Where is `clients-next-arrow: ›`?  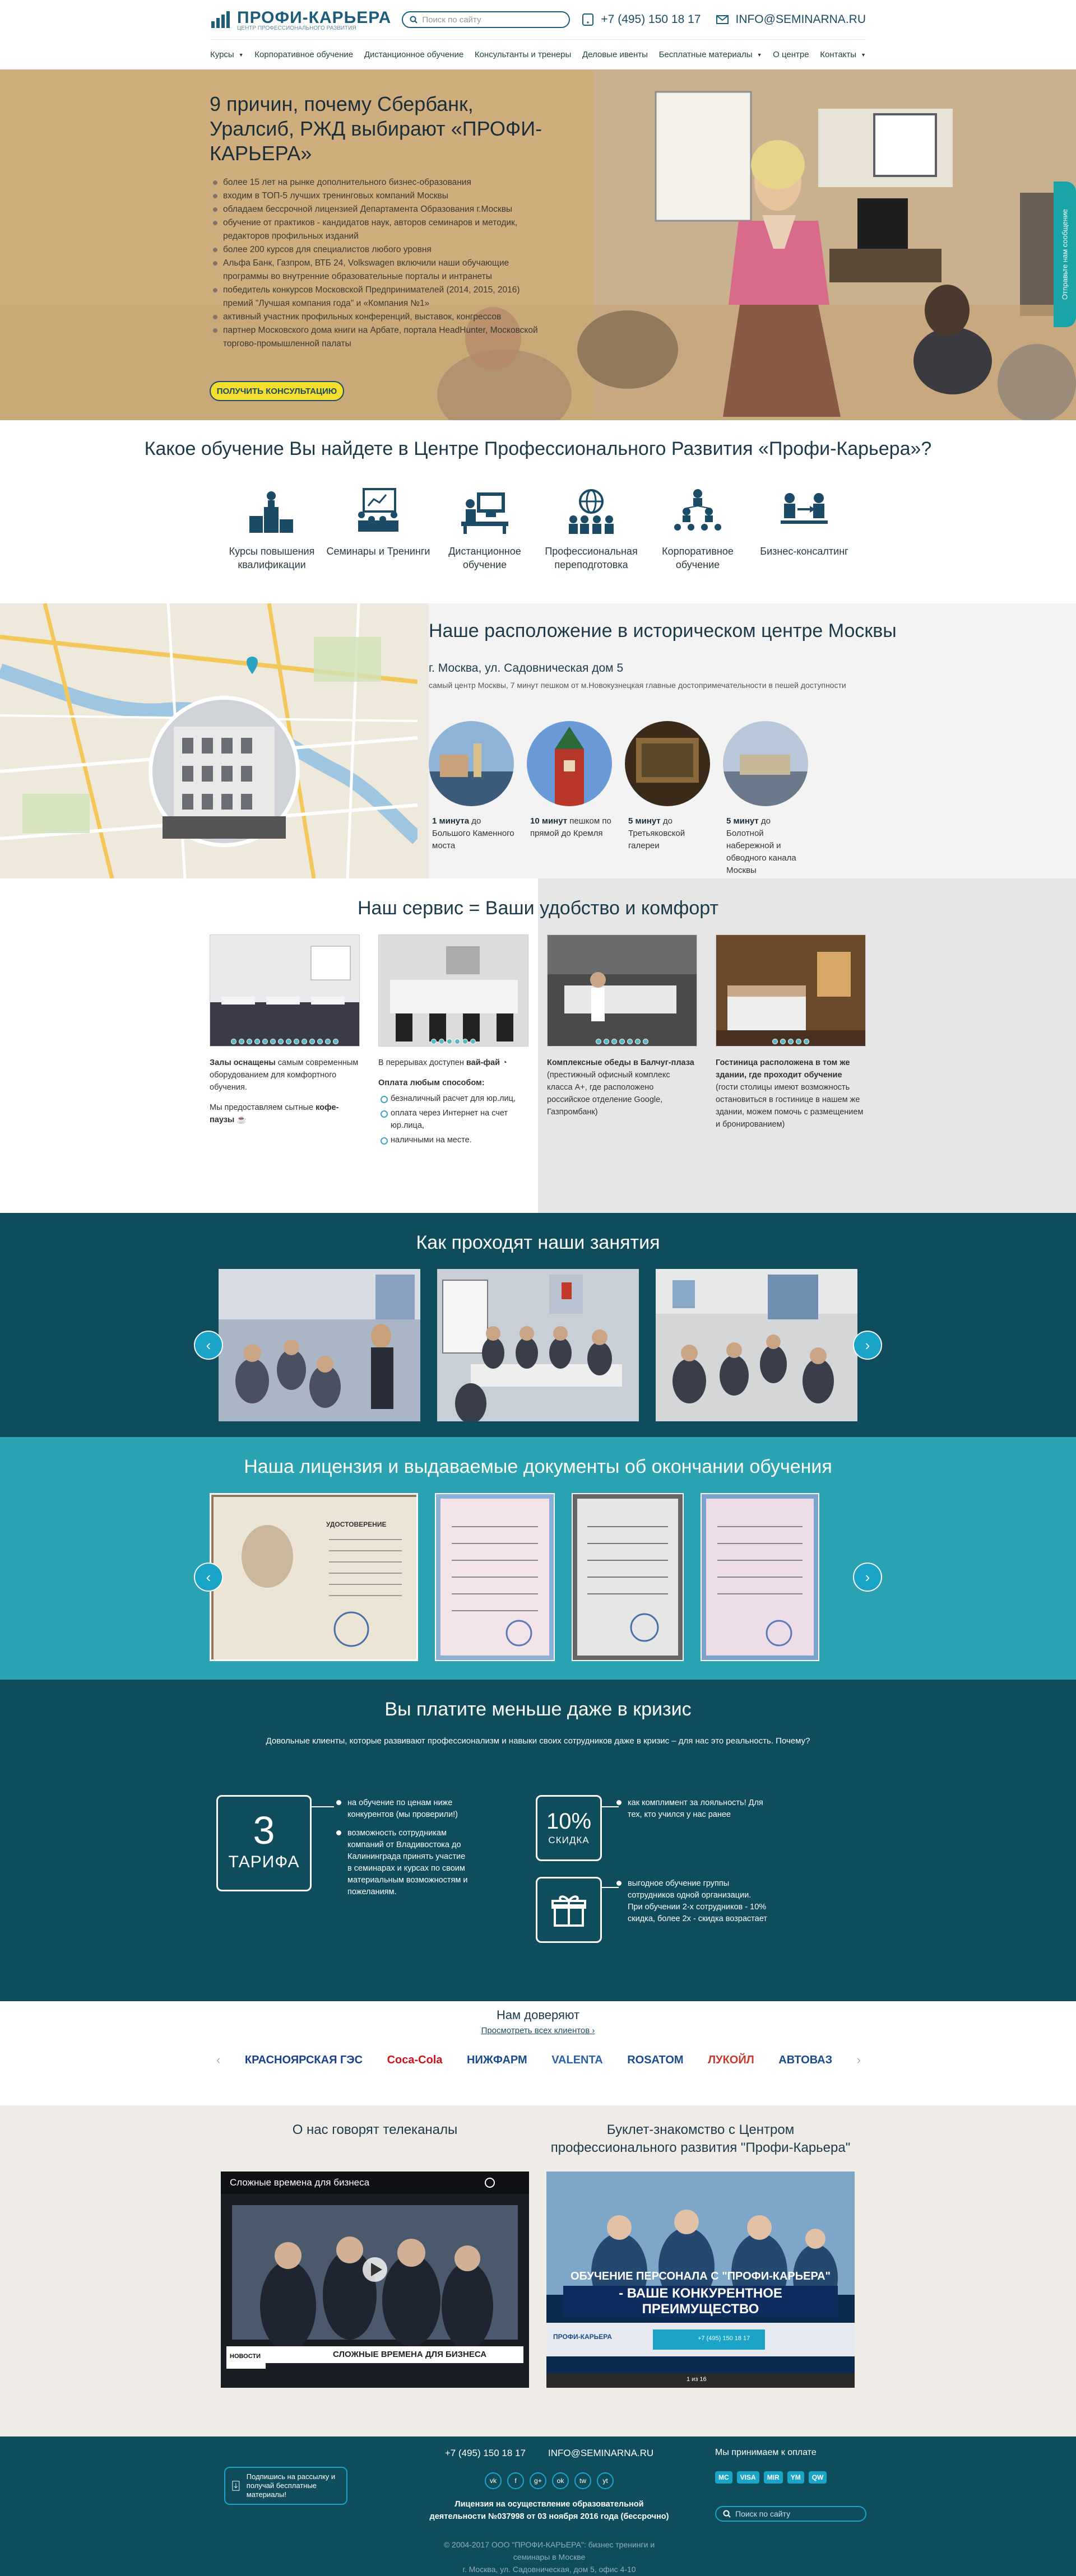
clients-next-arrow: › is located at coordinates (859, 2060).